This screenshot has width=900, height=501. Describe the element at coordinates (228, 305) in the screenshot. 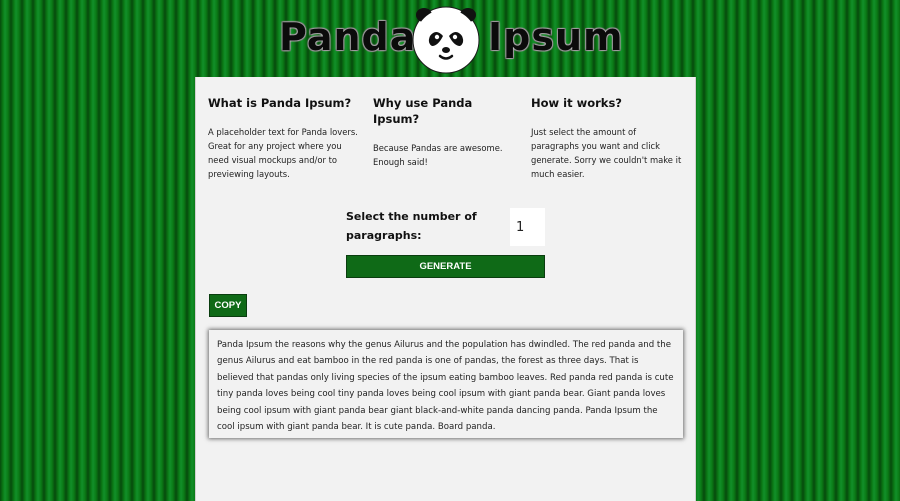

I see `copy-button: COPY` at that location.